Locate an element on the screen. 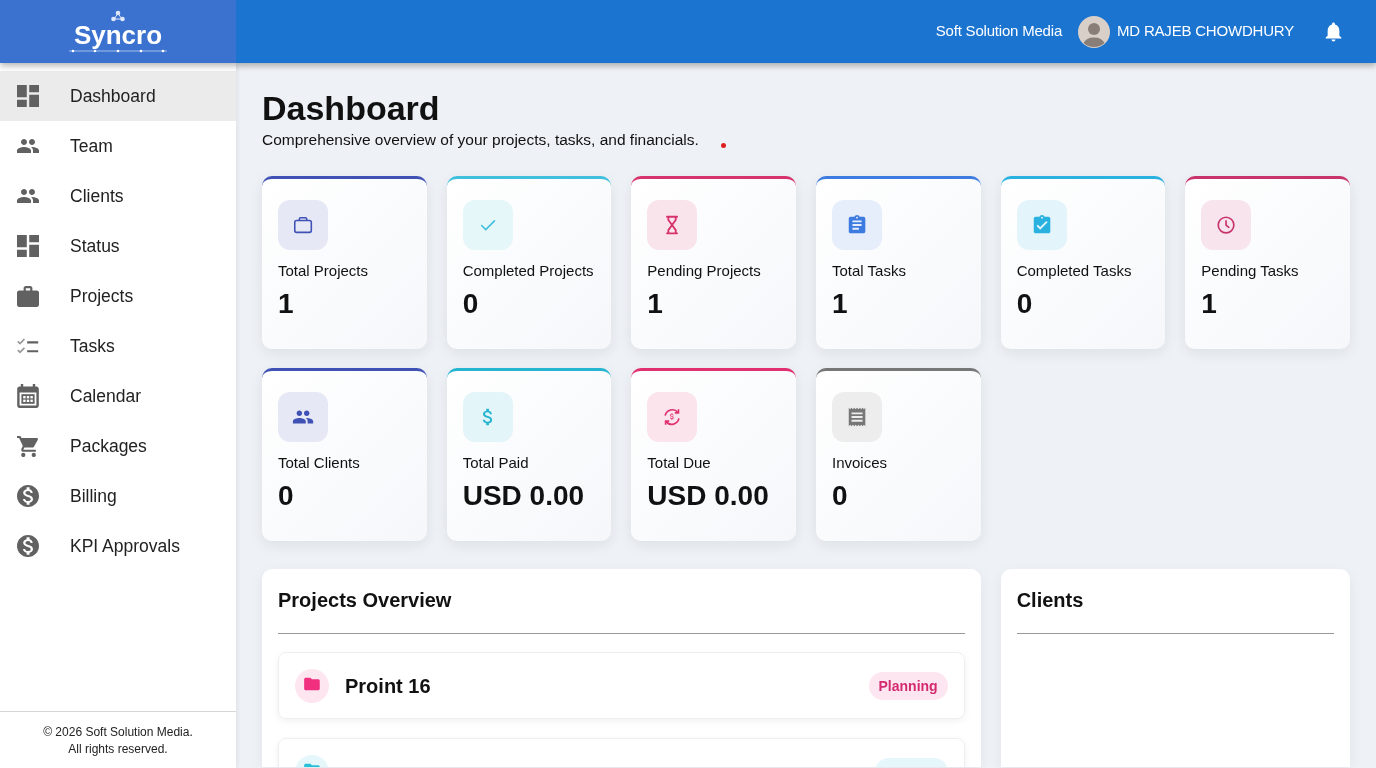  stat-label: Total Paid is located at coordinates (496, 462).